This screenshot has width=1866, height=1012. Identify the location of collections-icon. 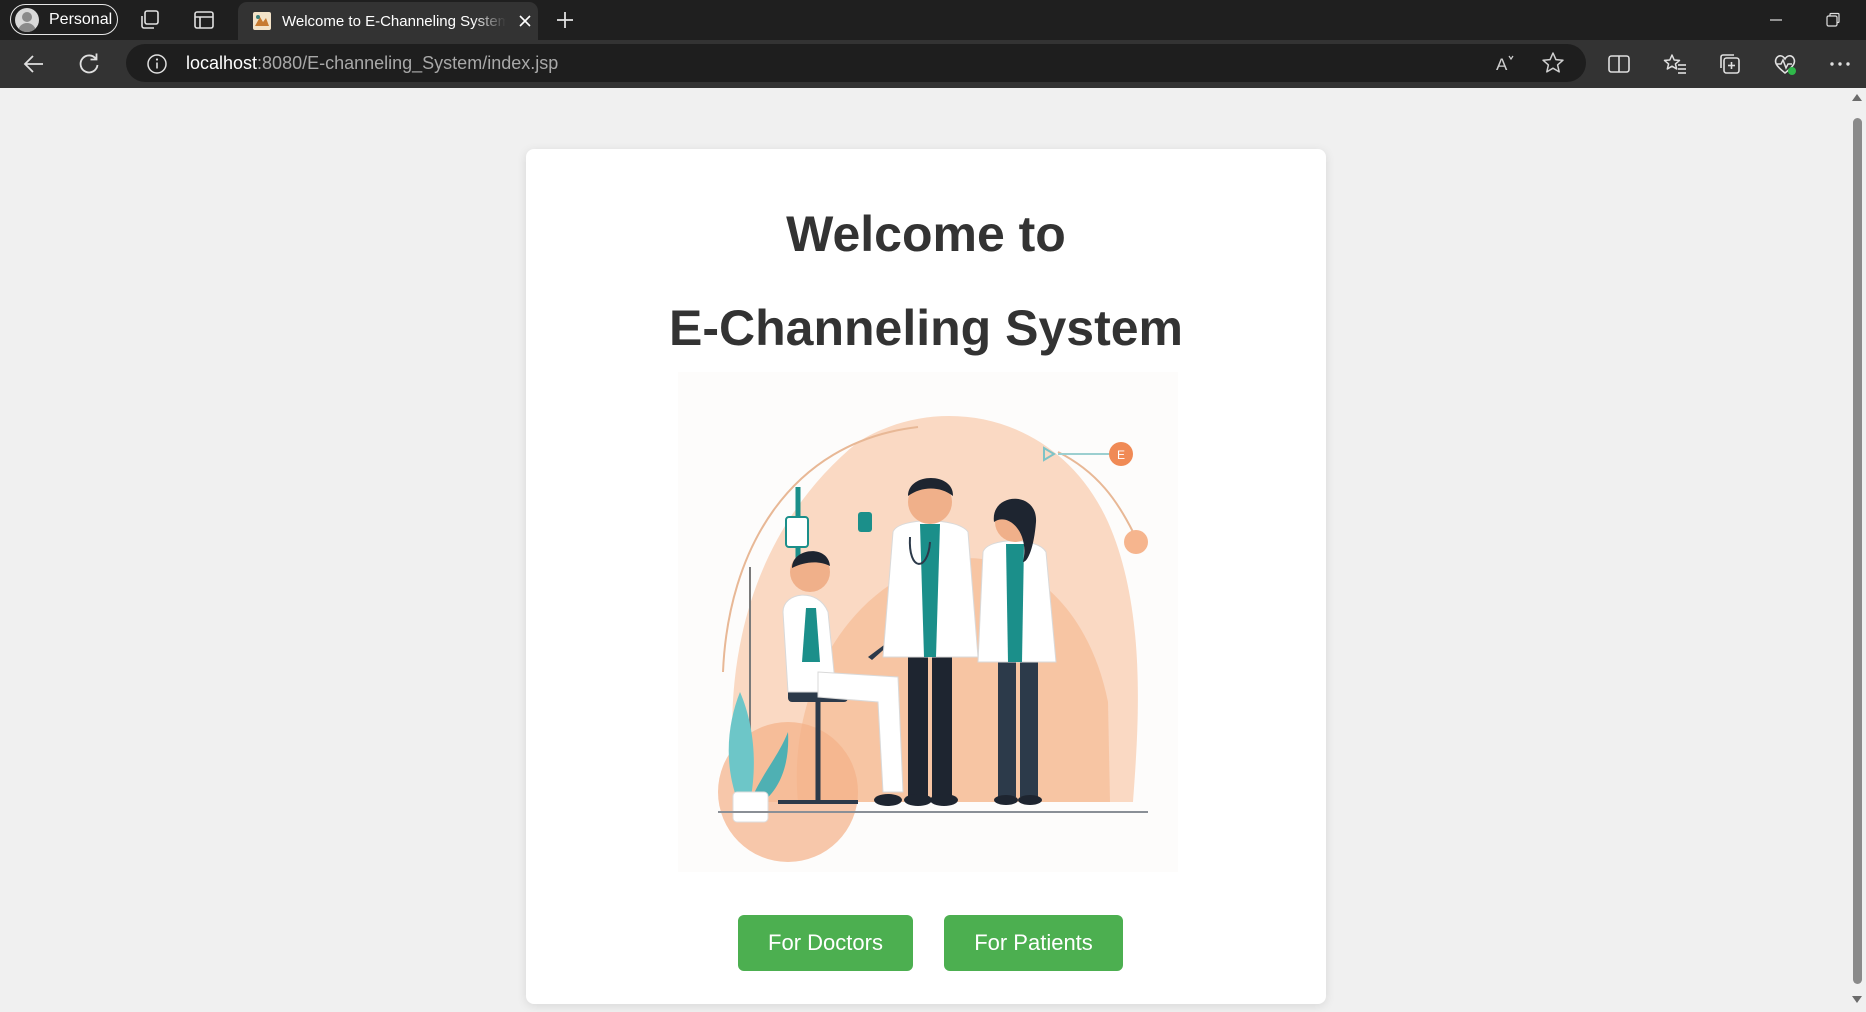
(1730, 64).